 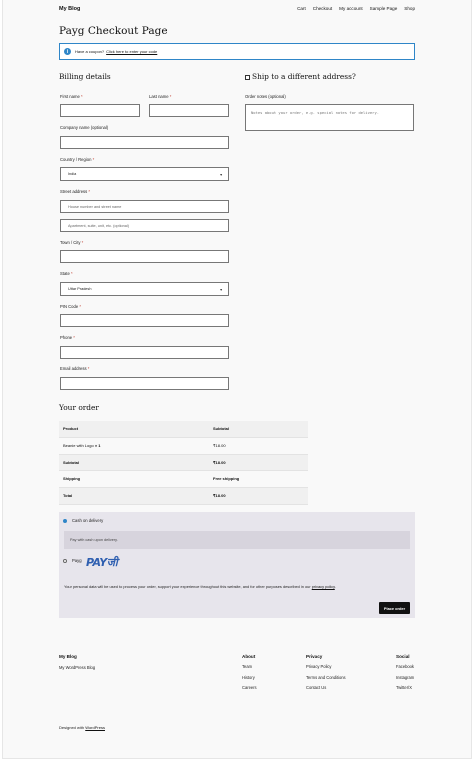 I want to click on nav-cart: Cart, so click(x=301, y=8).